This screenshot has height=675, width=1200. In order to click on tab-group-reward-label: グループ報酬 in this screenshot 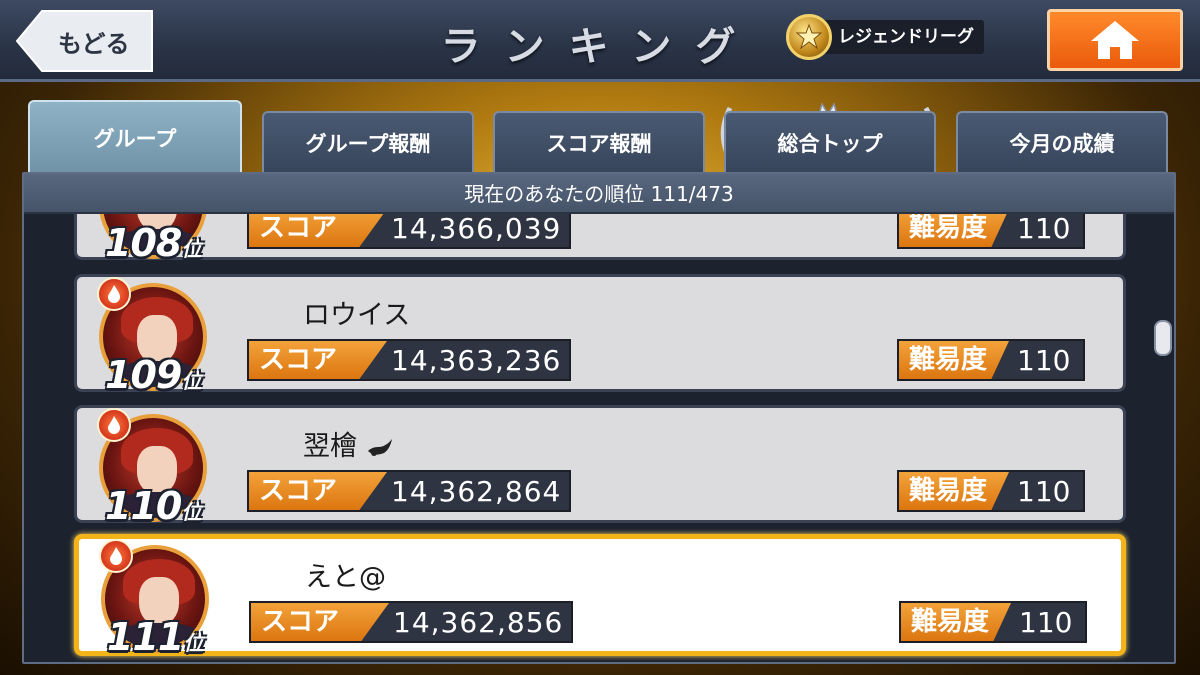, I will do `click(368, 144)`.